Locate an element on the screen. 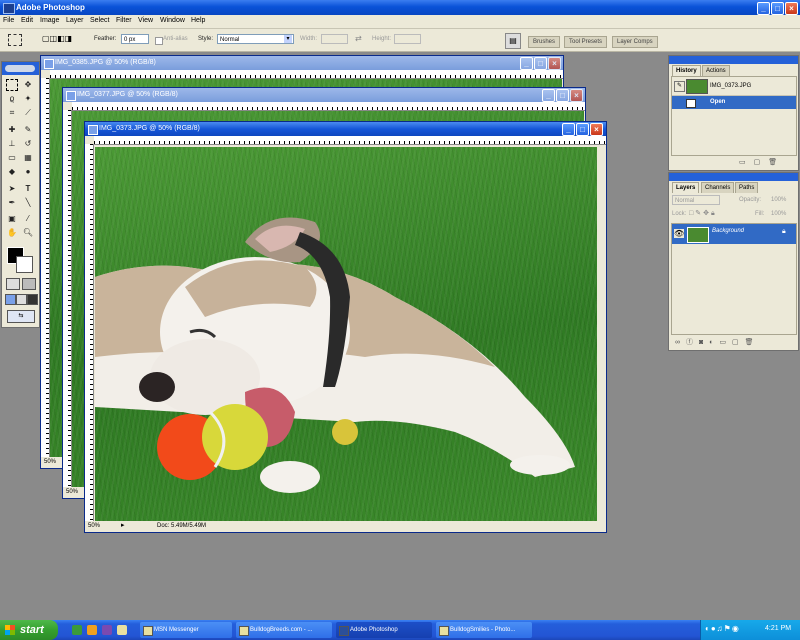 The image size is (800, 640). clone-stamp-icon: ⊥ is located at coordinates (12, 144).